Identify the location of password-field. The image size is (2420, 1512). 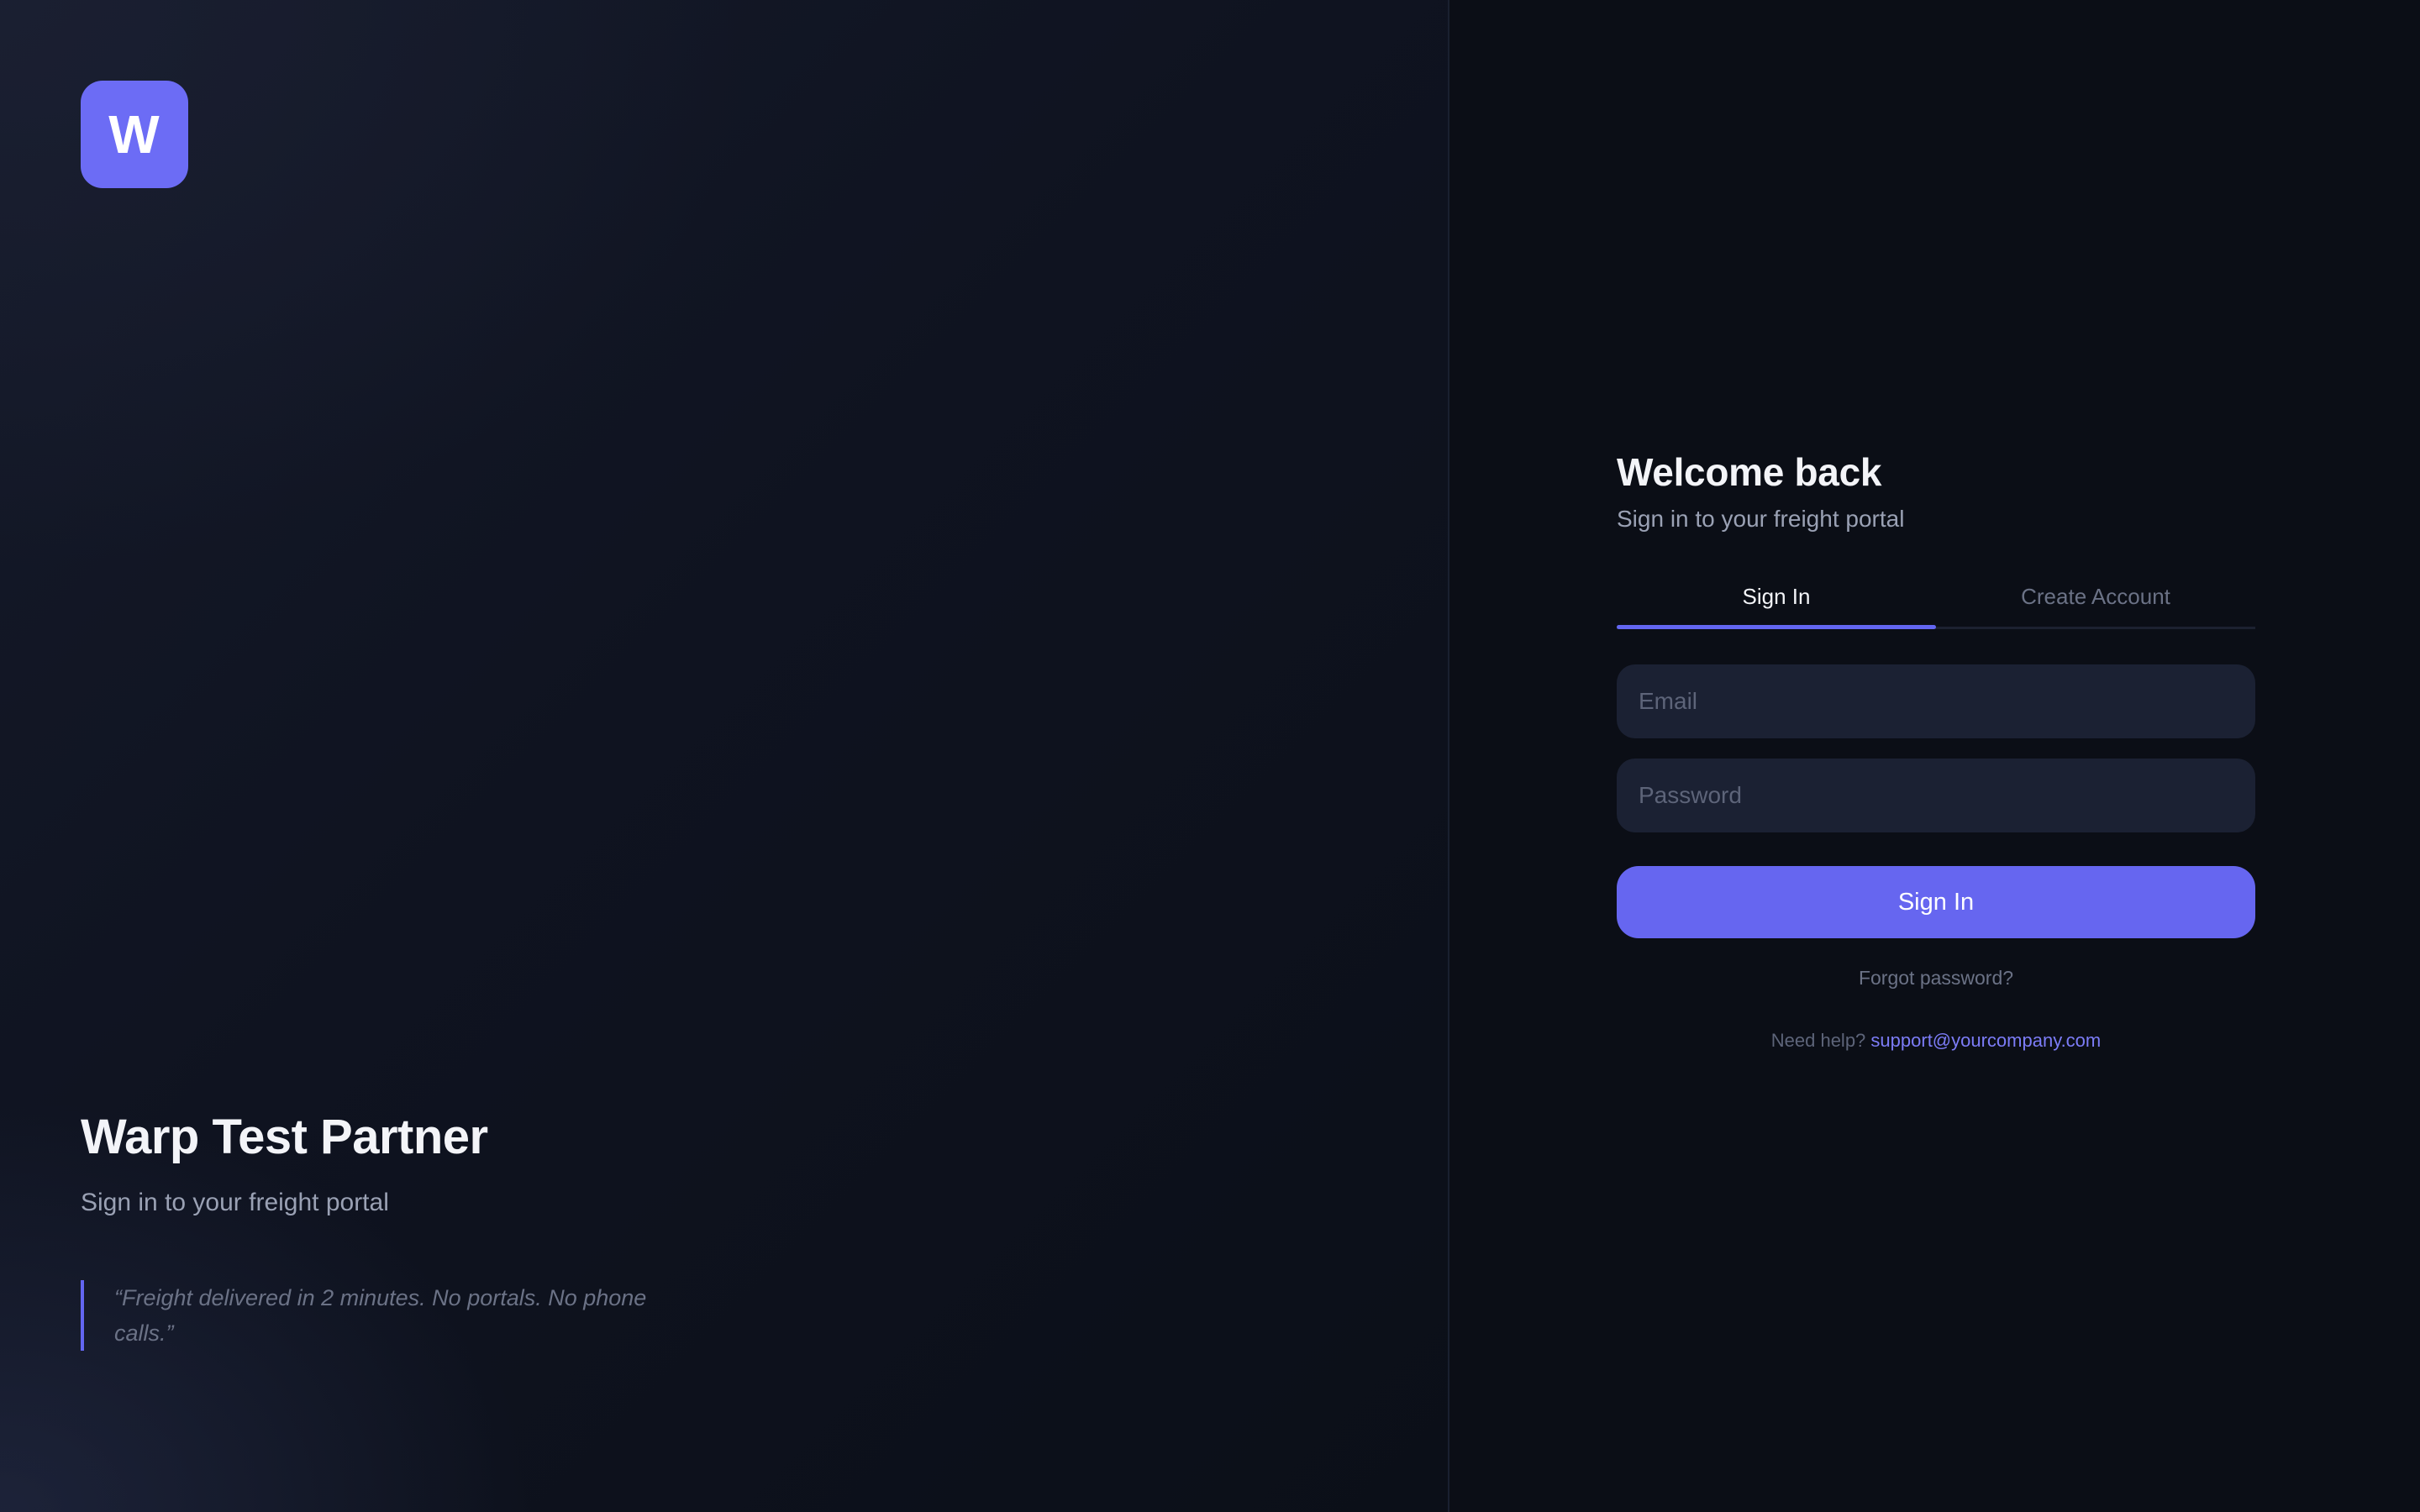
(1936, 795).